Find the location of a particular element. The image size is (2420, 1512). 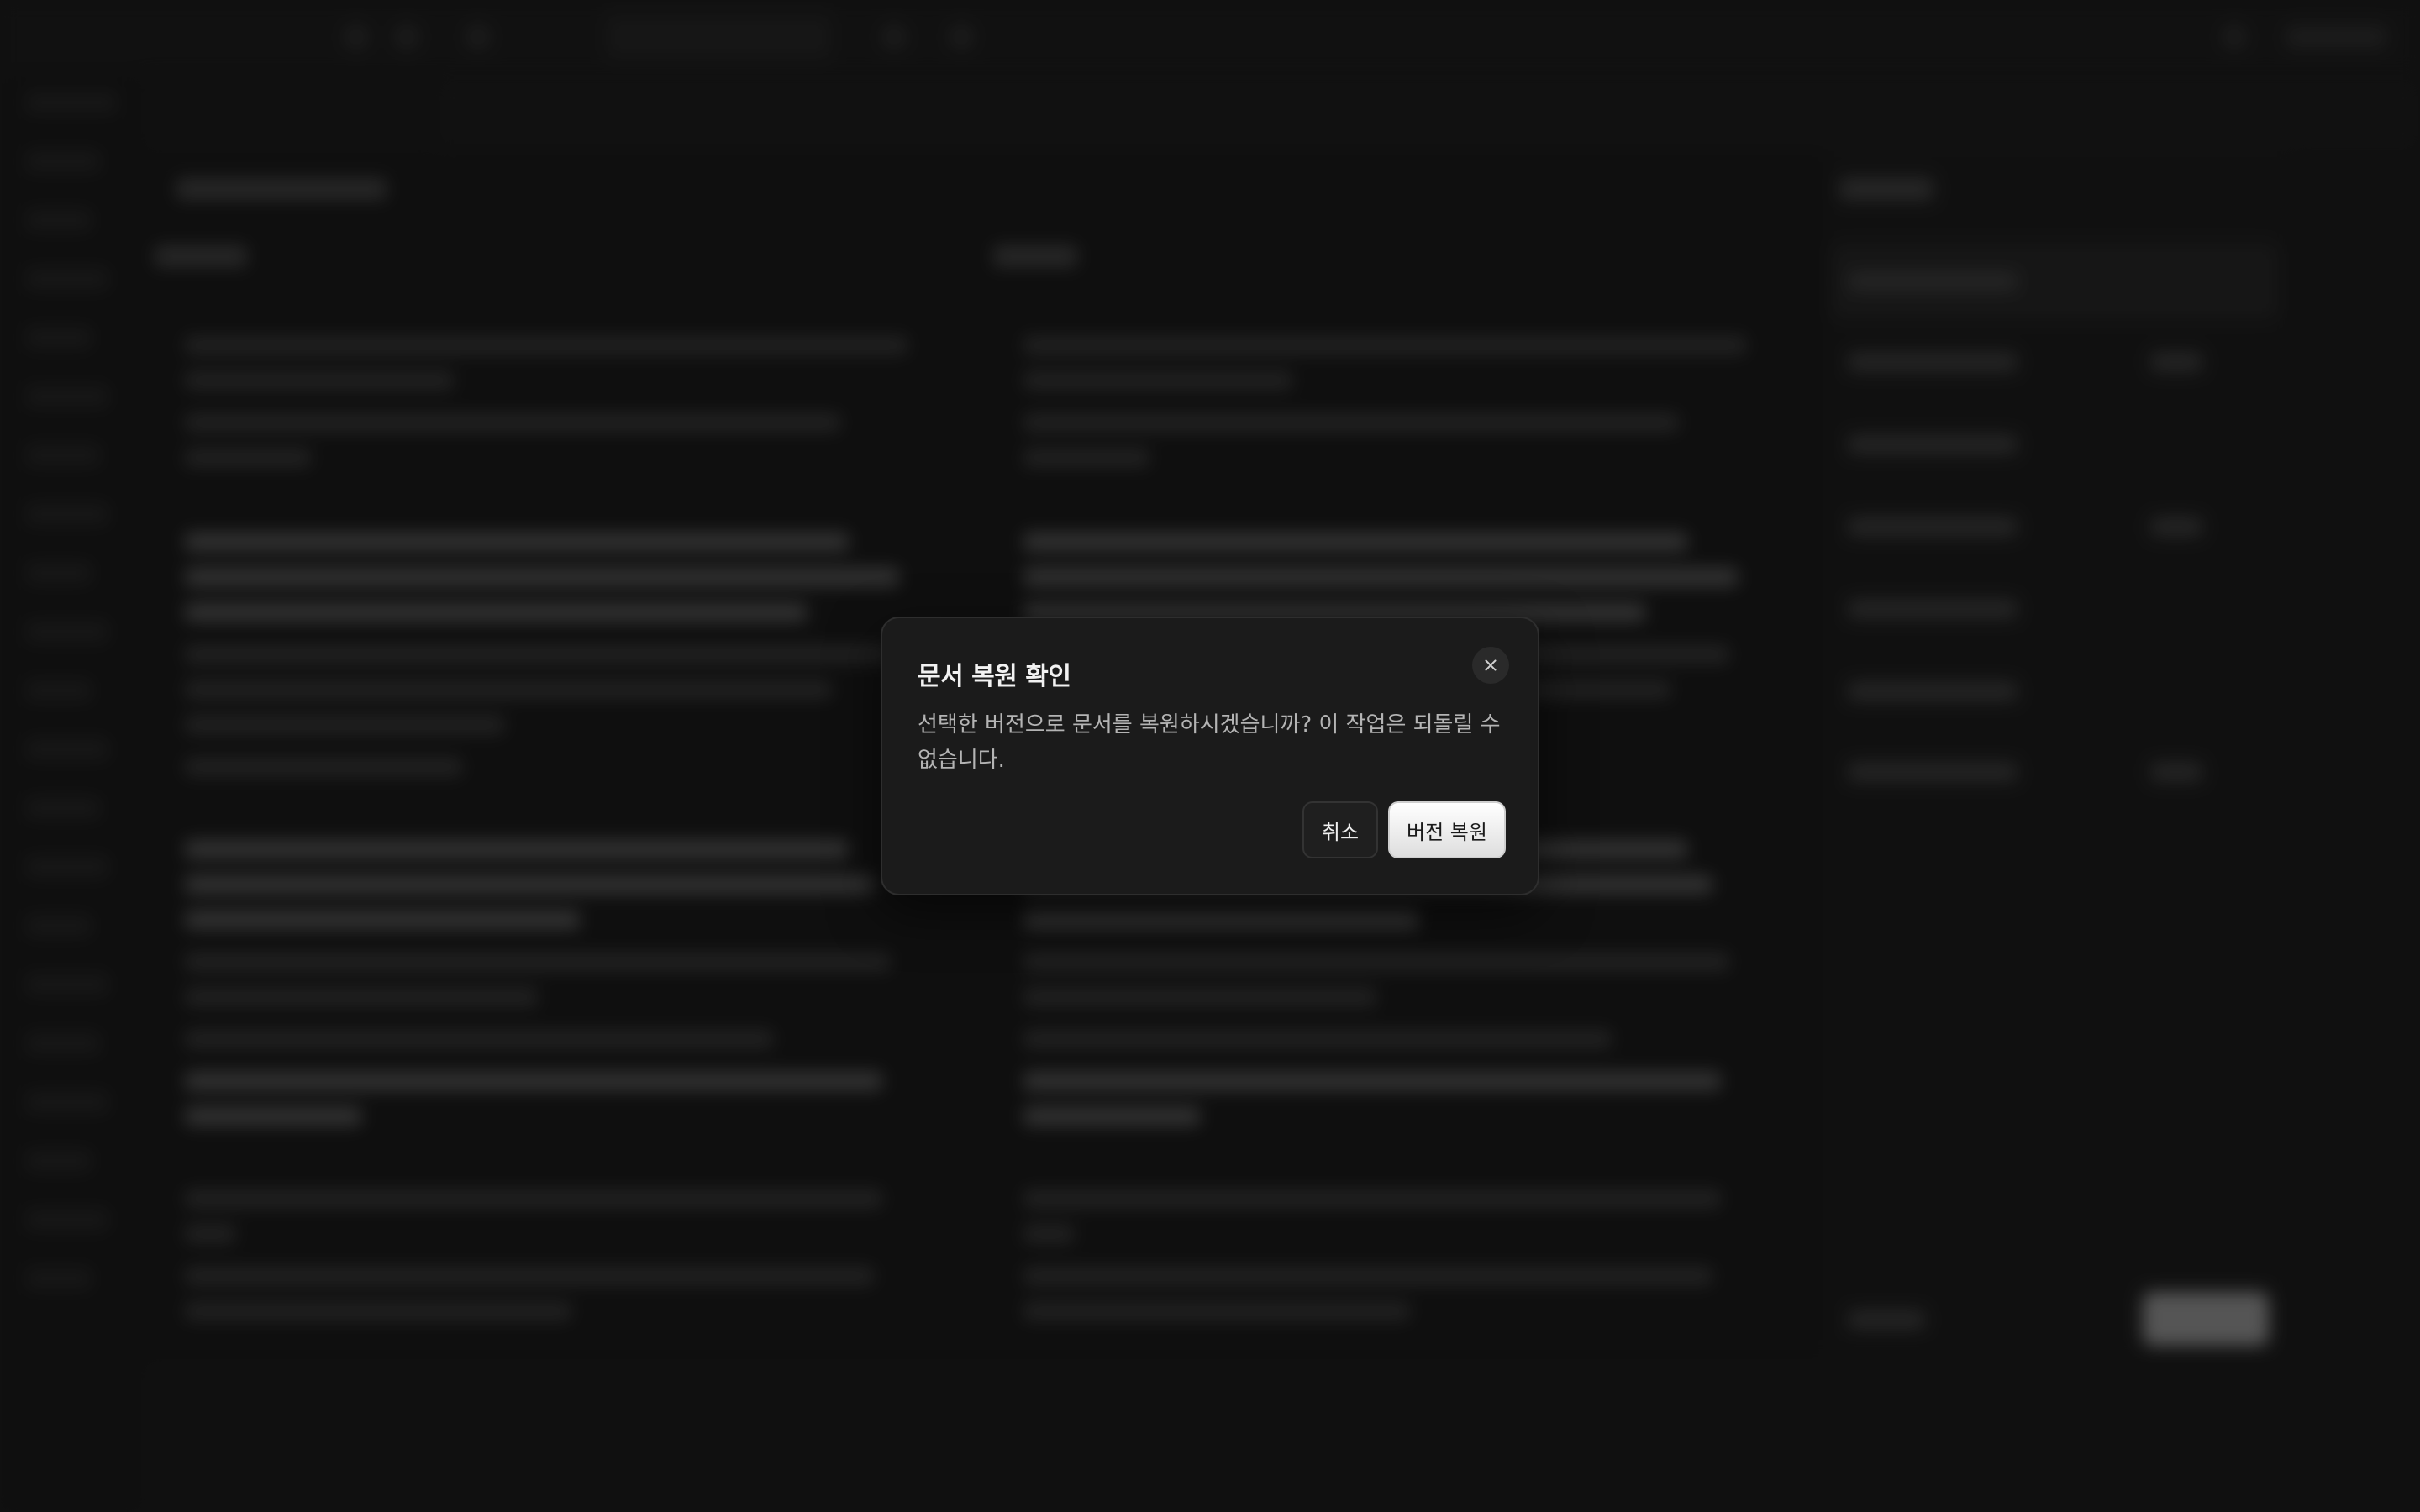

cancel-button: 취소 is located at coordinates (1340, 829).